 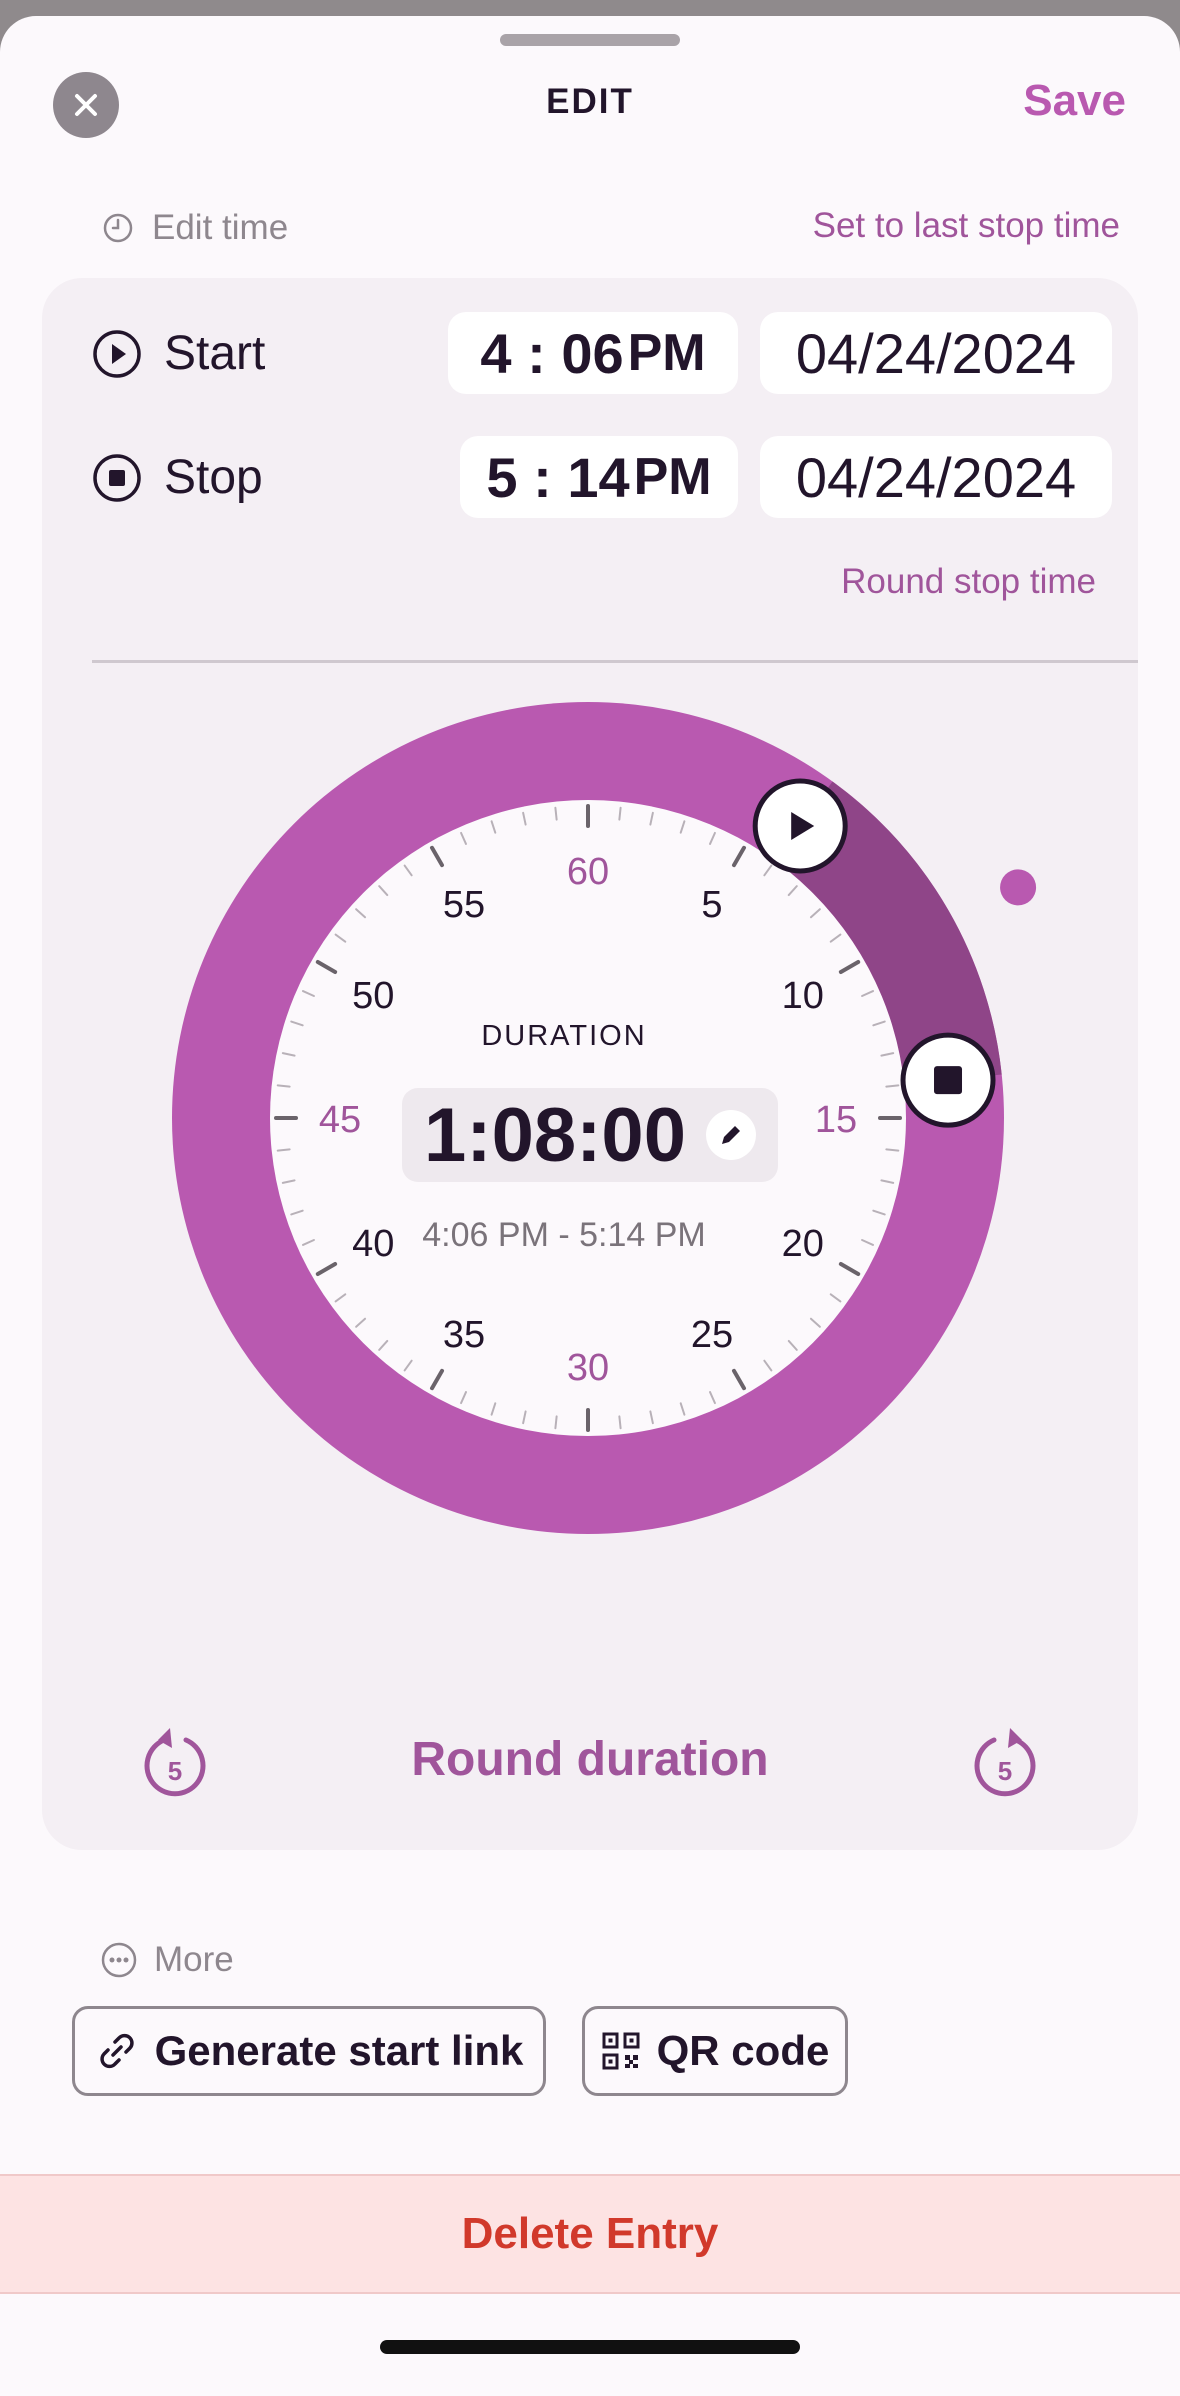 I want to click on rotate-back-icon: 5, so click(x=175, y=1762).